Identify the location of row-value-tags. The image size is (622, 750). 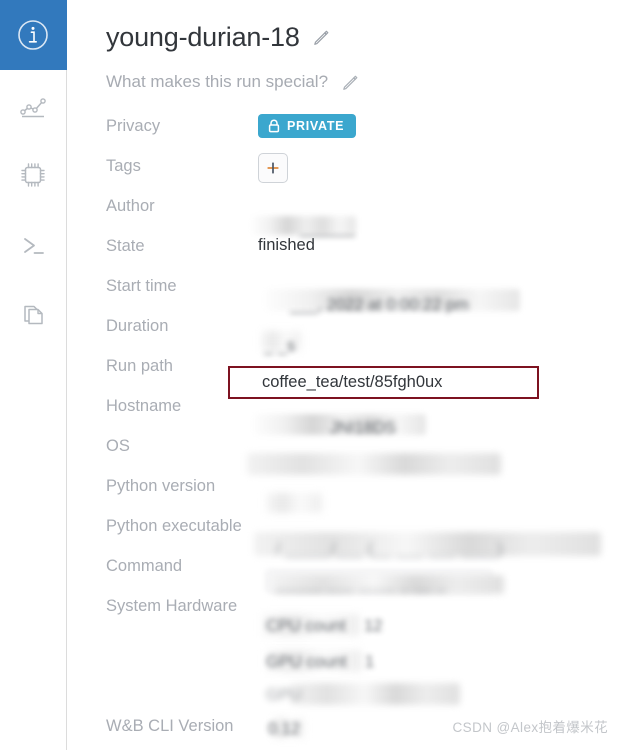
(440, 168).